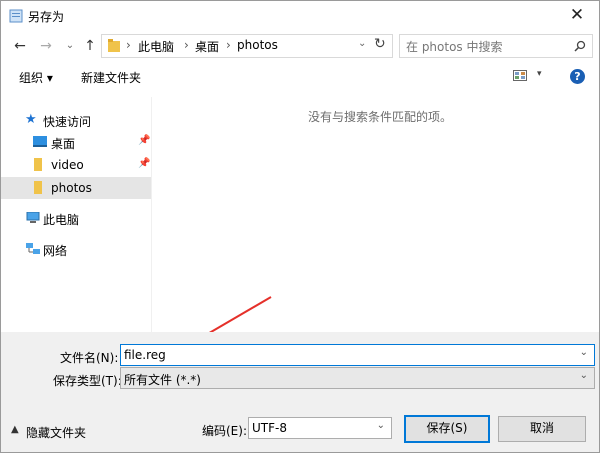  What do you see at coordinates (145, 355) in the screenshot?
I see `filename-input: file.reg` at bounding box center [145, 355].